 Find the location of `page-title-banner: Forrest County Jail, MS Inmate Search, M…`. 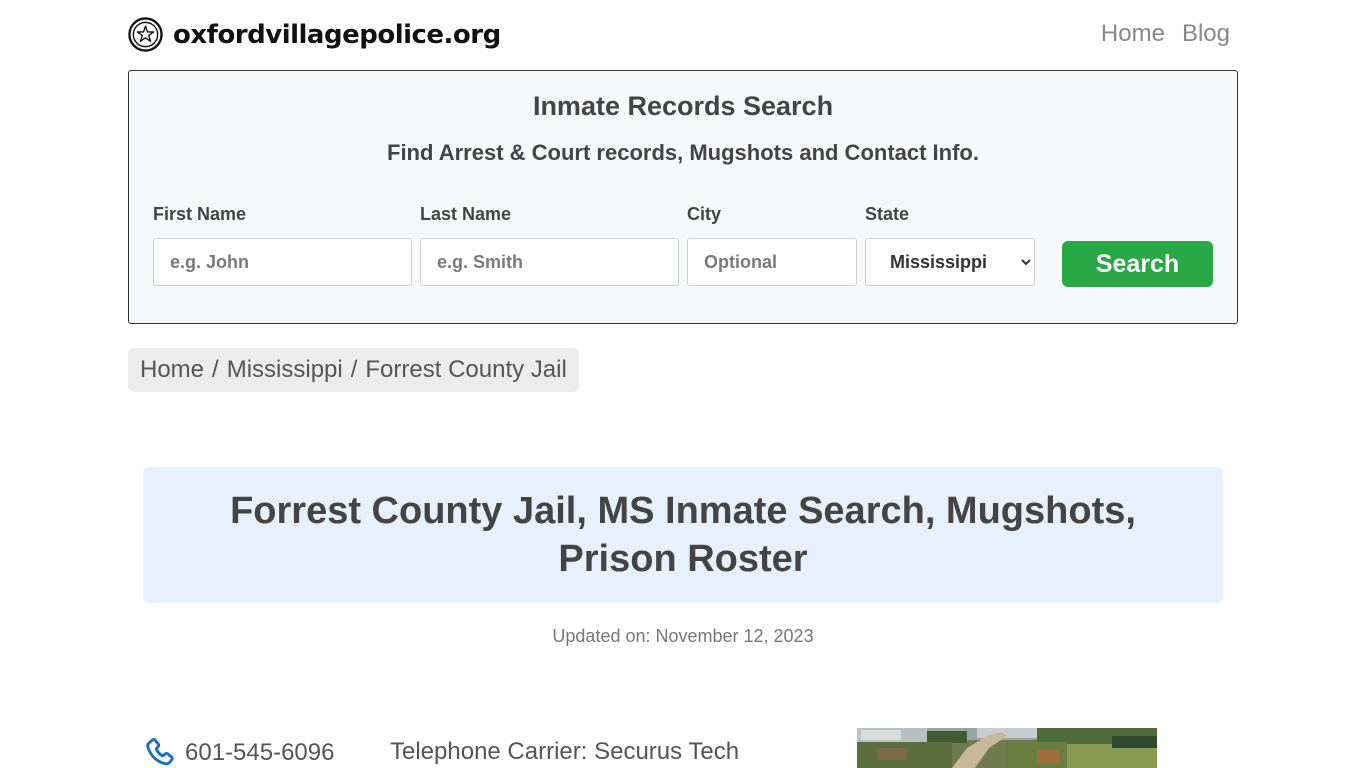

page-title-banner: Forrest County Jail, MS Inmate Search, M… is located at coordinates (683, 535).